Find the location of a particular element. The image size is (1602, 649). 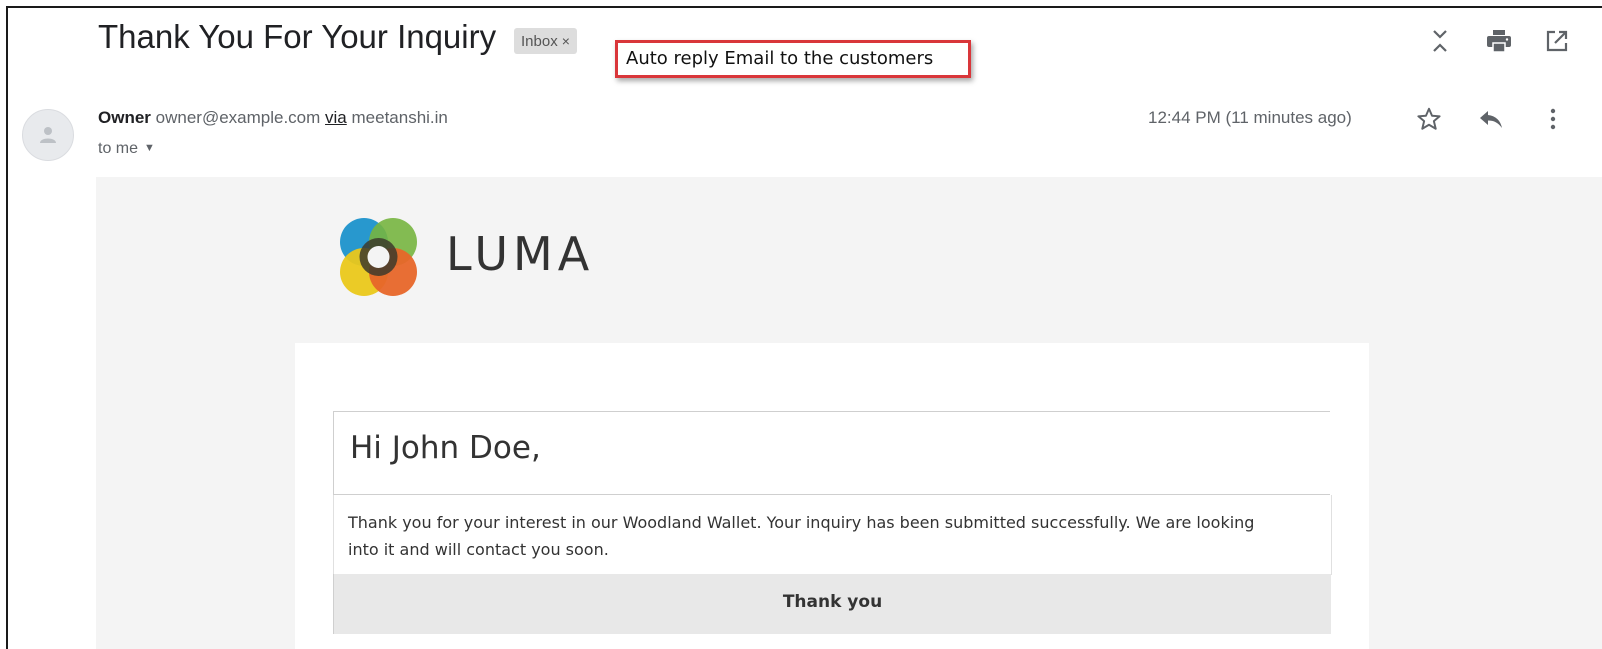

via-domain: meetanshi.in is located at coordinates (399, 117).